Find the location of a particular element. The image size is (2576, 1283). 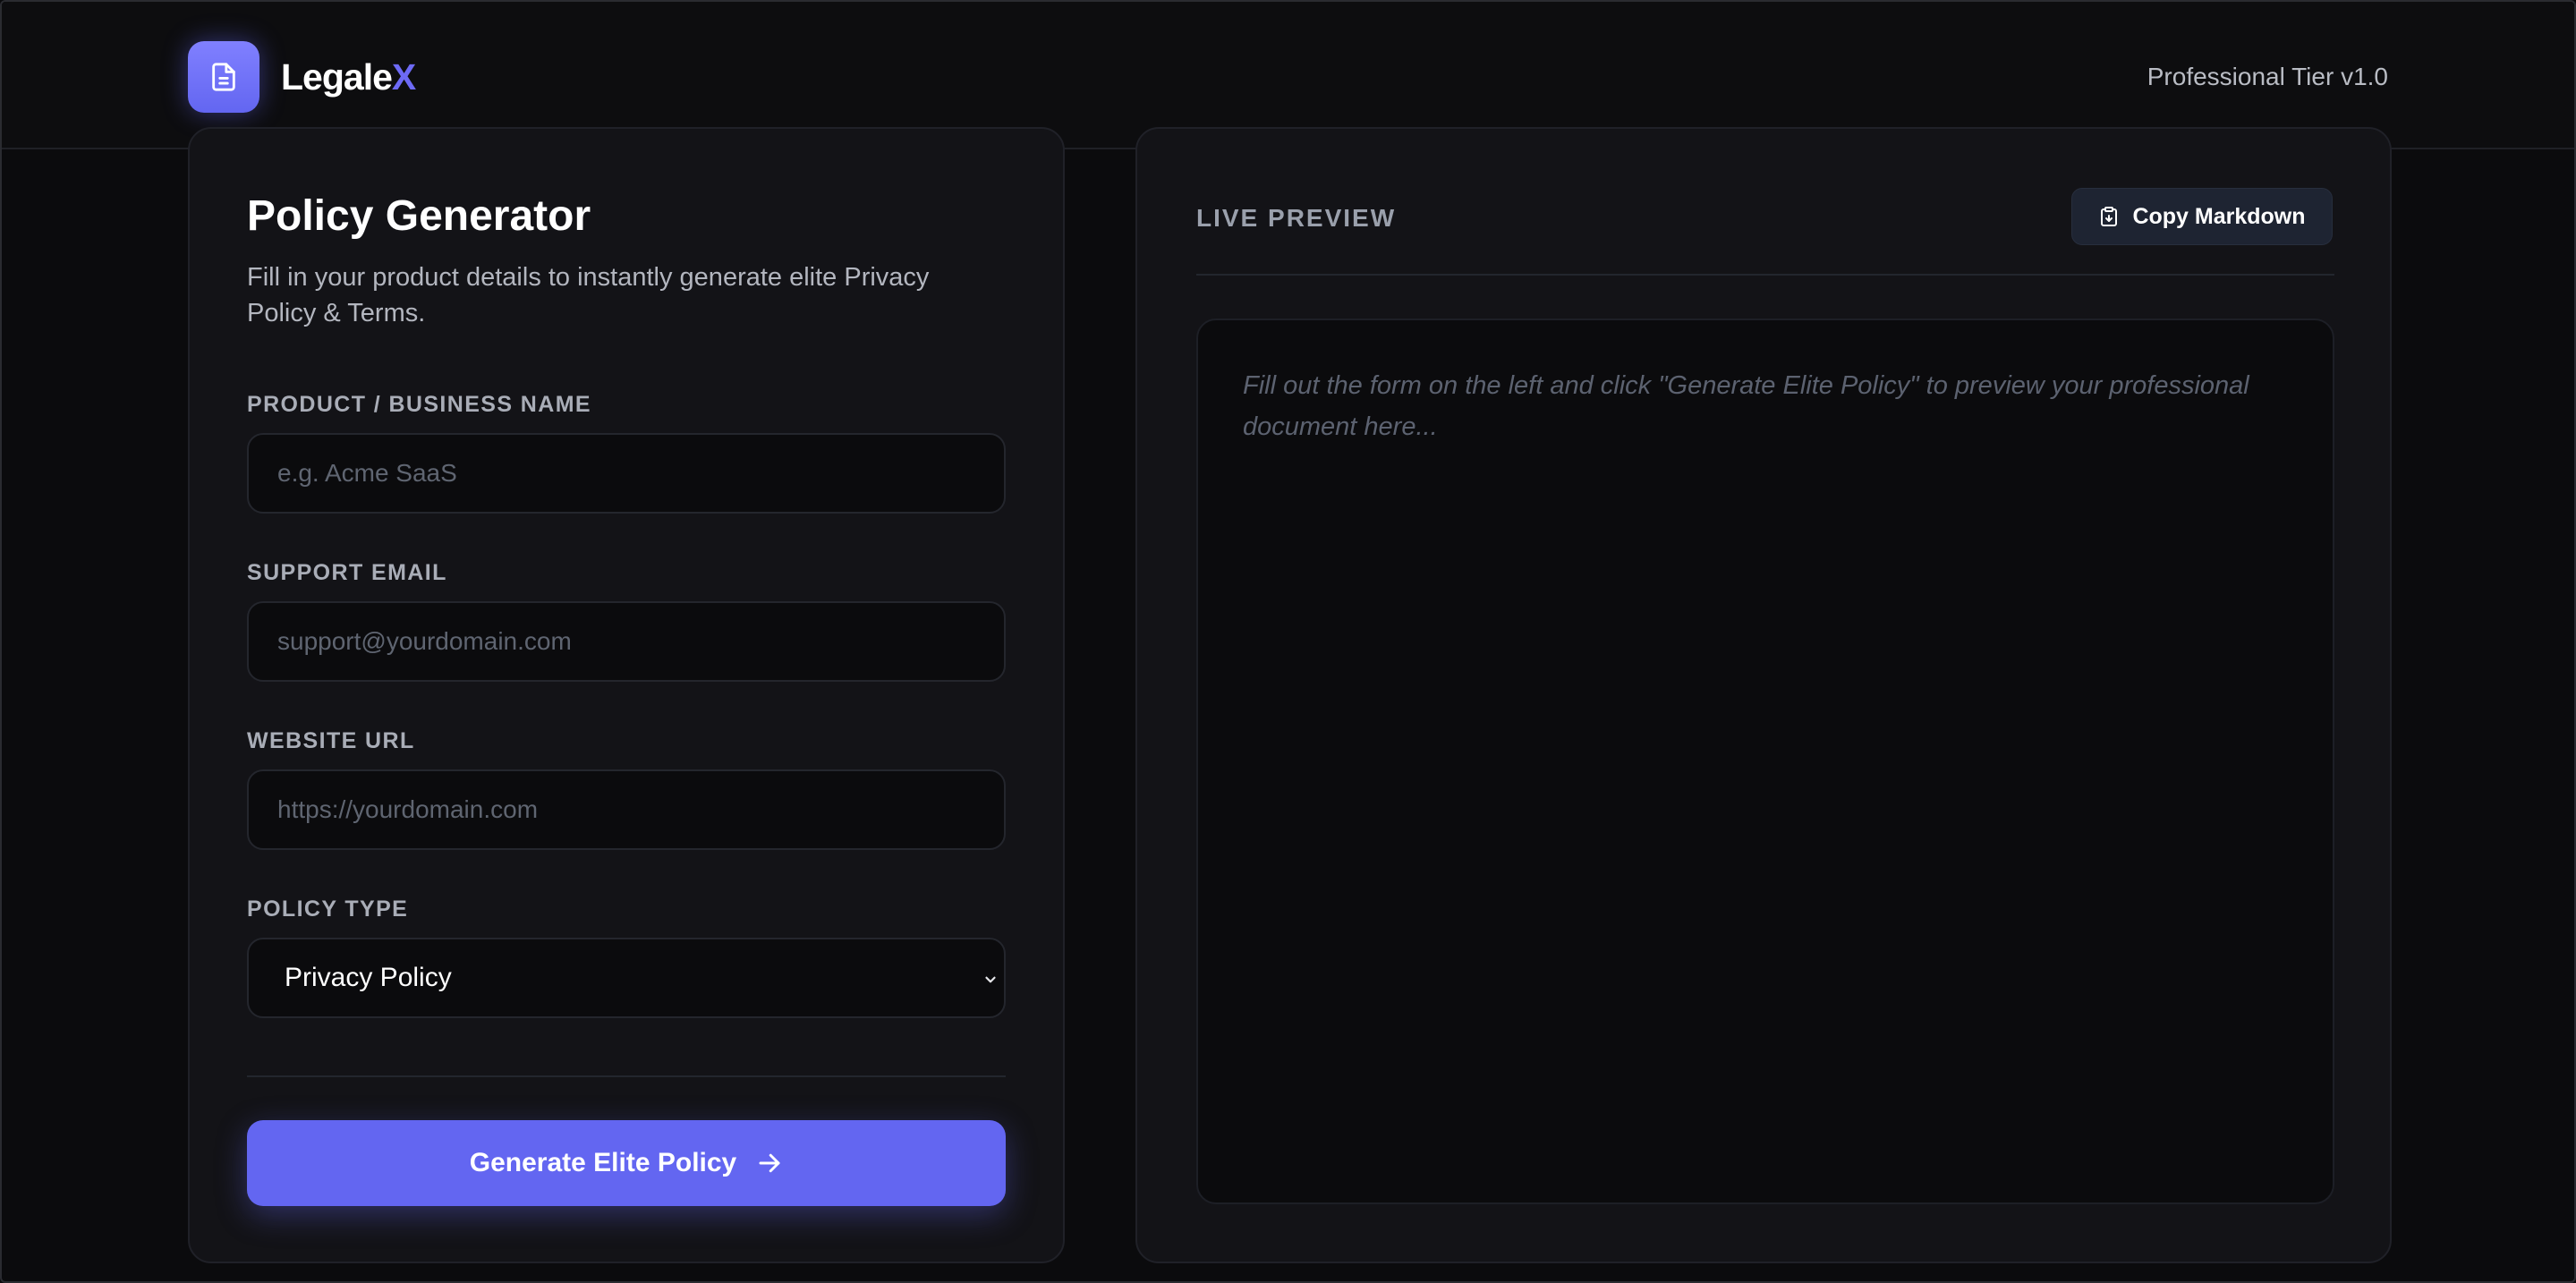

business-name-label: PRODUCT / BUSINESS NAME is located at coordinates (419, 404).